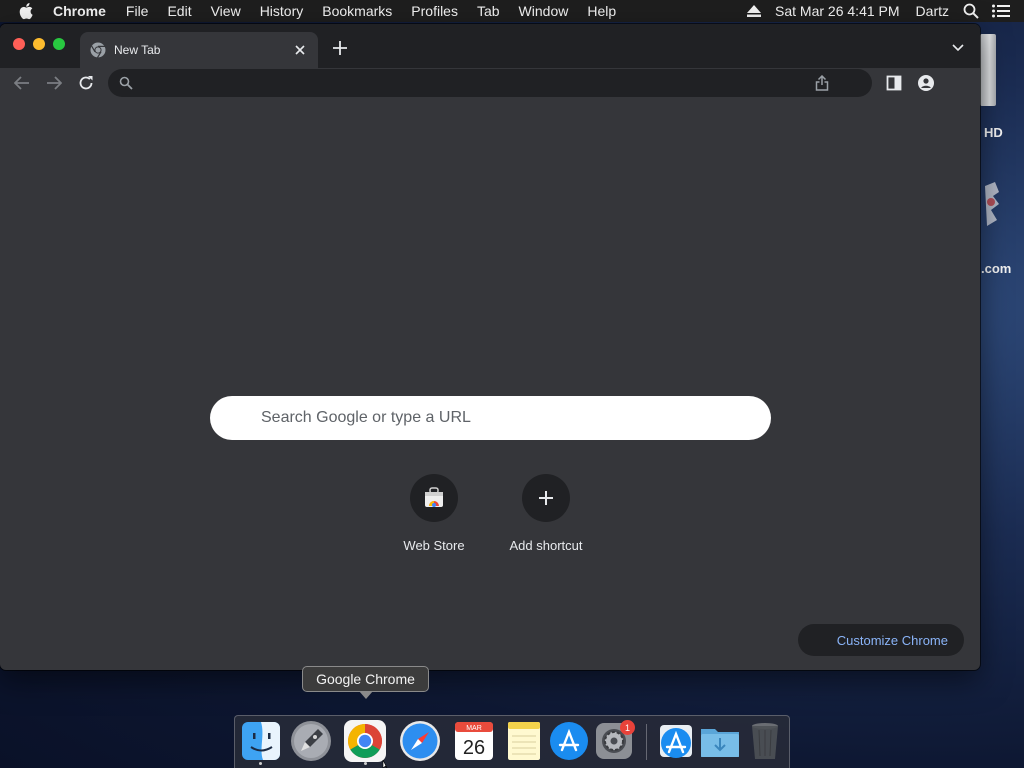 The image size is (1024, 768). I want to click on web-store-icon, so click(434, 498).